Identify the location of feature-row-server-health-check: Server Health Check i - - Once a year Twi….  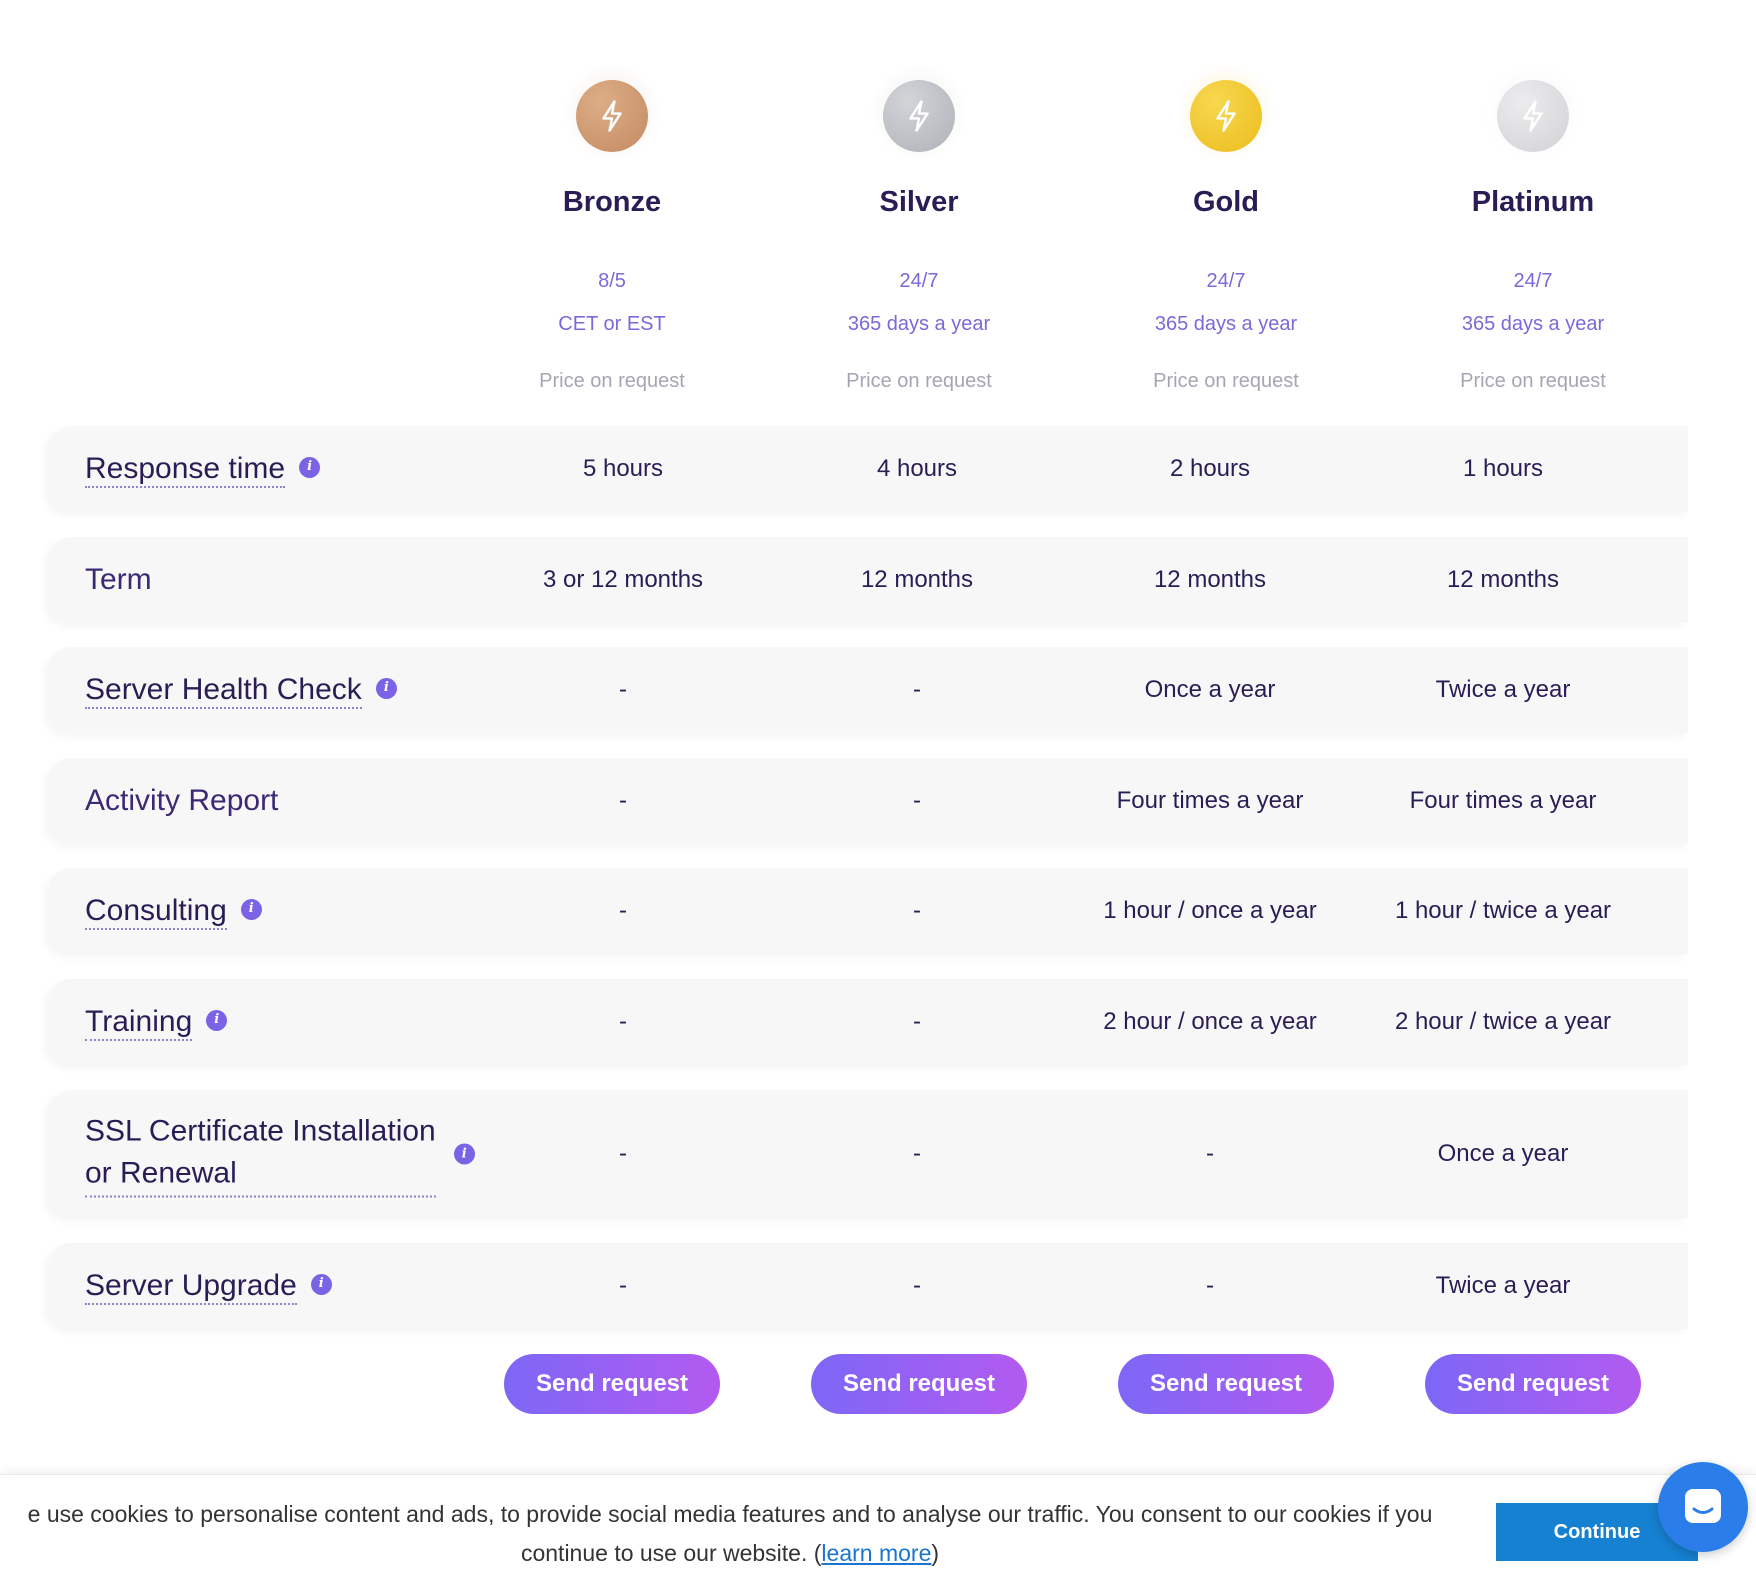
(868, 690).